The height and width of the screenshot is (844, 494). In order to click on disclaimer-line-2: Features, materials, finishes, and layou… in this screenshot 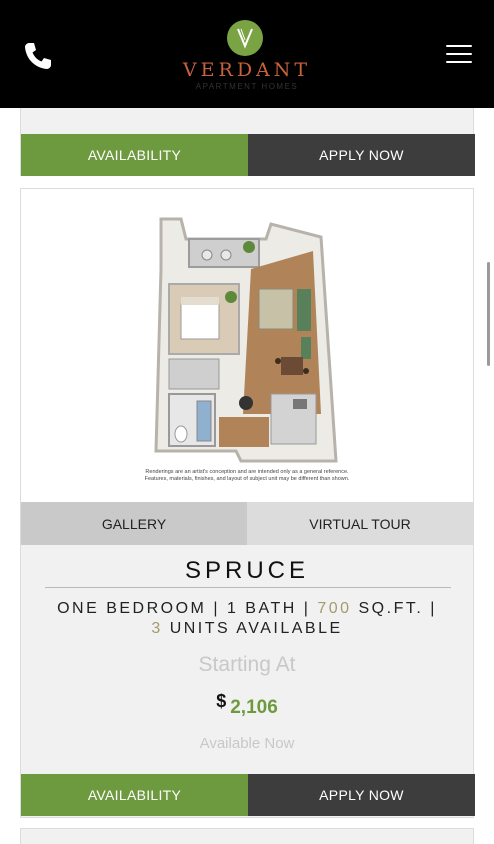, I will do `click(247, 479)`.